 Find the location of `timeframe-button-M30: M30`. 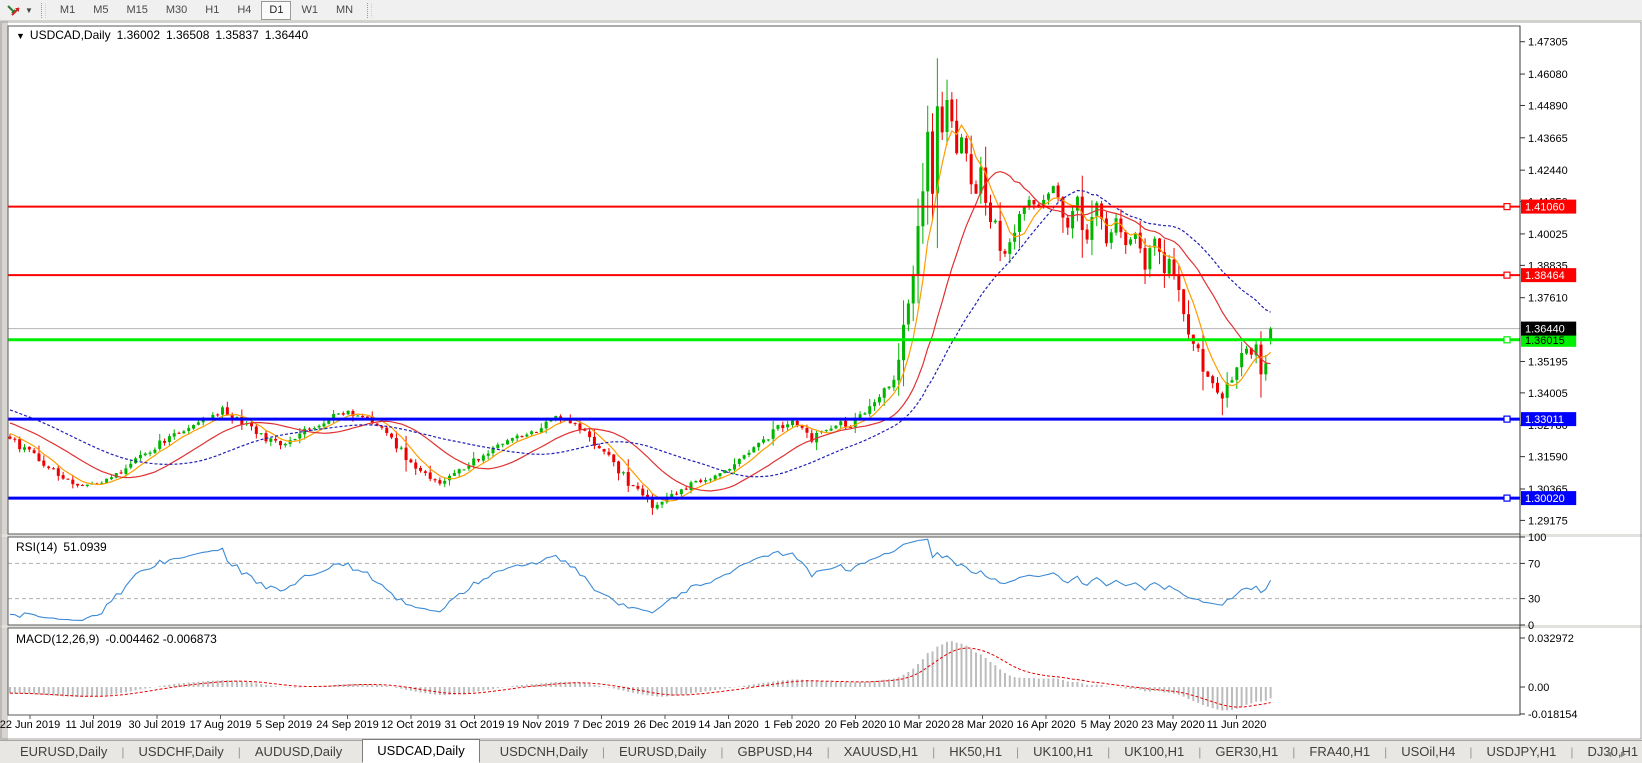

timeframe-button-M30: M30 is located at coordinates (176, 10).